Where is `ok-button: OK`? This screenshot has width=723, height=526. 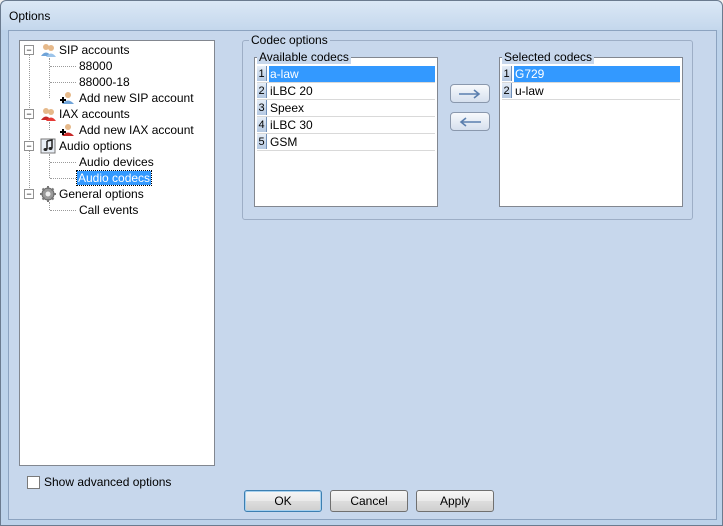
ok-button: OK is located at coordinates (283, 501).